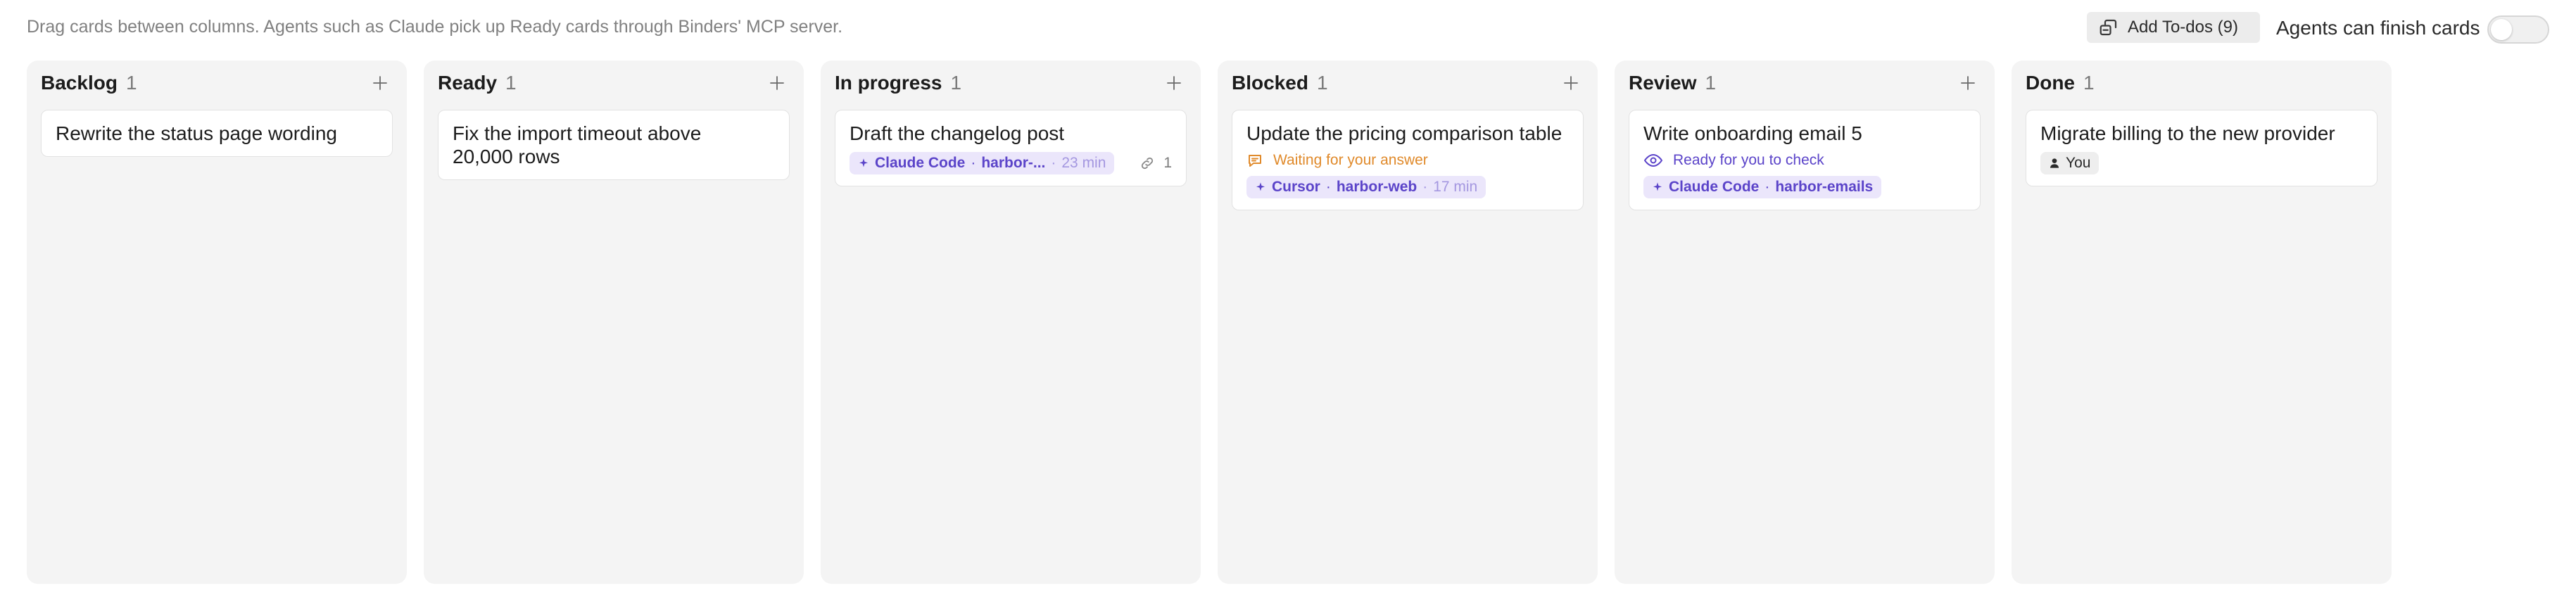  Describe the element at coordinates (2108, 27) in the screenshot. I see `import-icon` at that location.